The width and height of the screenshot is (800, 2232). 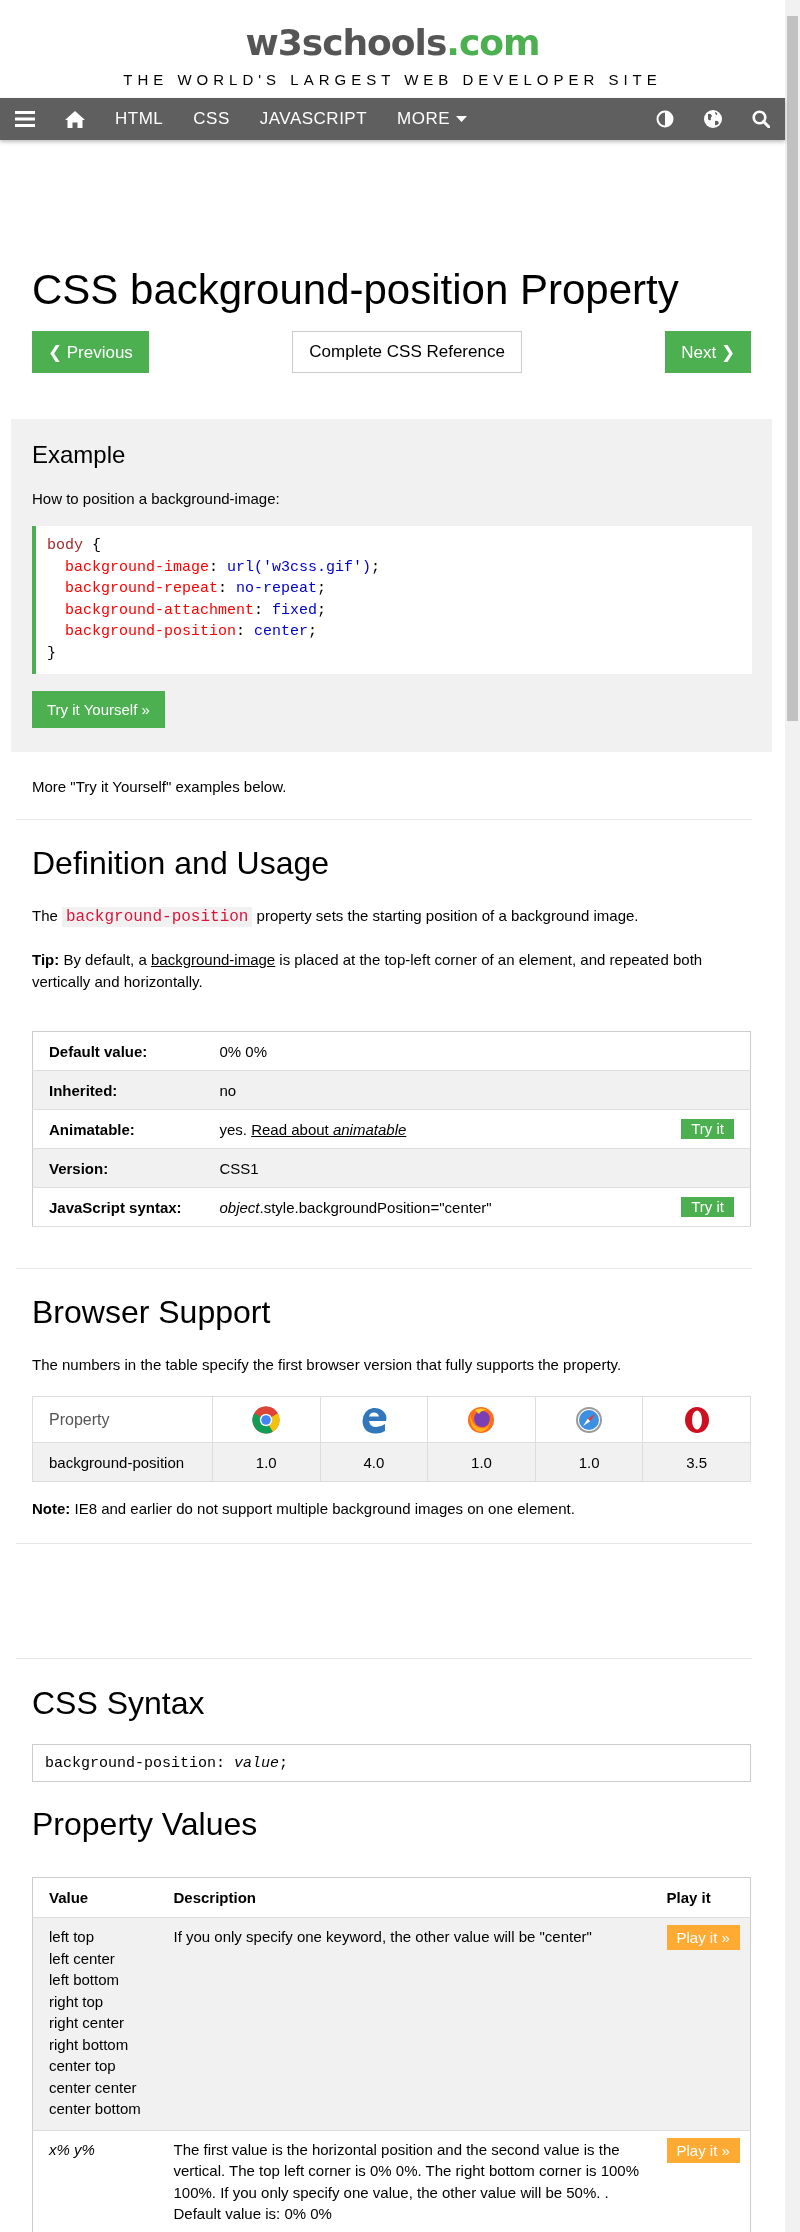 I want to click on section-heading: Property Values, so click(x=145, y=1824).